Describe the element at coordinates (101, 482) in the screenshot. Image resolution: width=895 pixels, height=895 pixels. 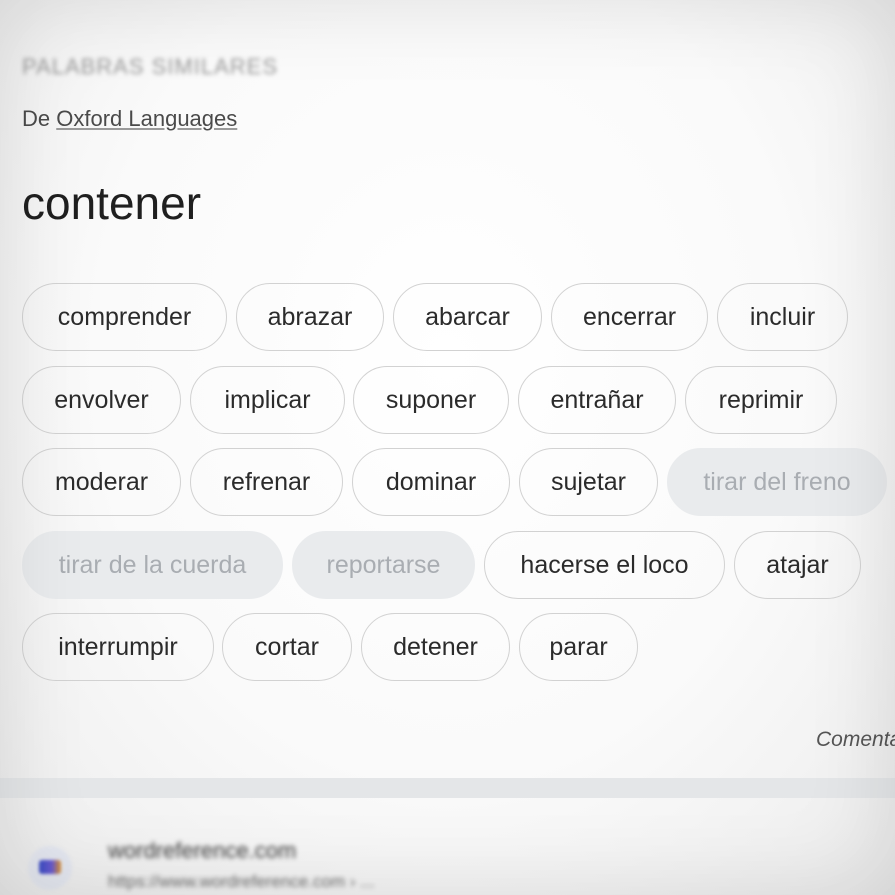
I see `synonym-chip: moderar` at that location.